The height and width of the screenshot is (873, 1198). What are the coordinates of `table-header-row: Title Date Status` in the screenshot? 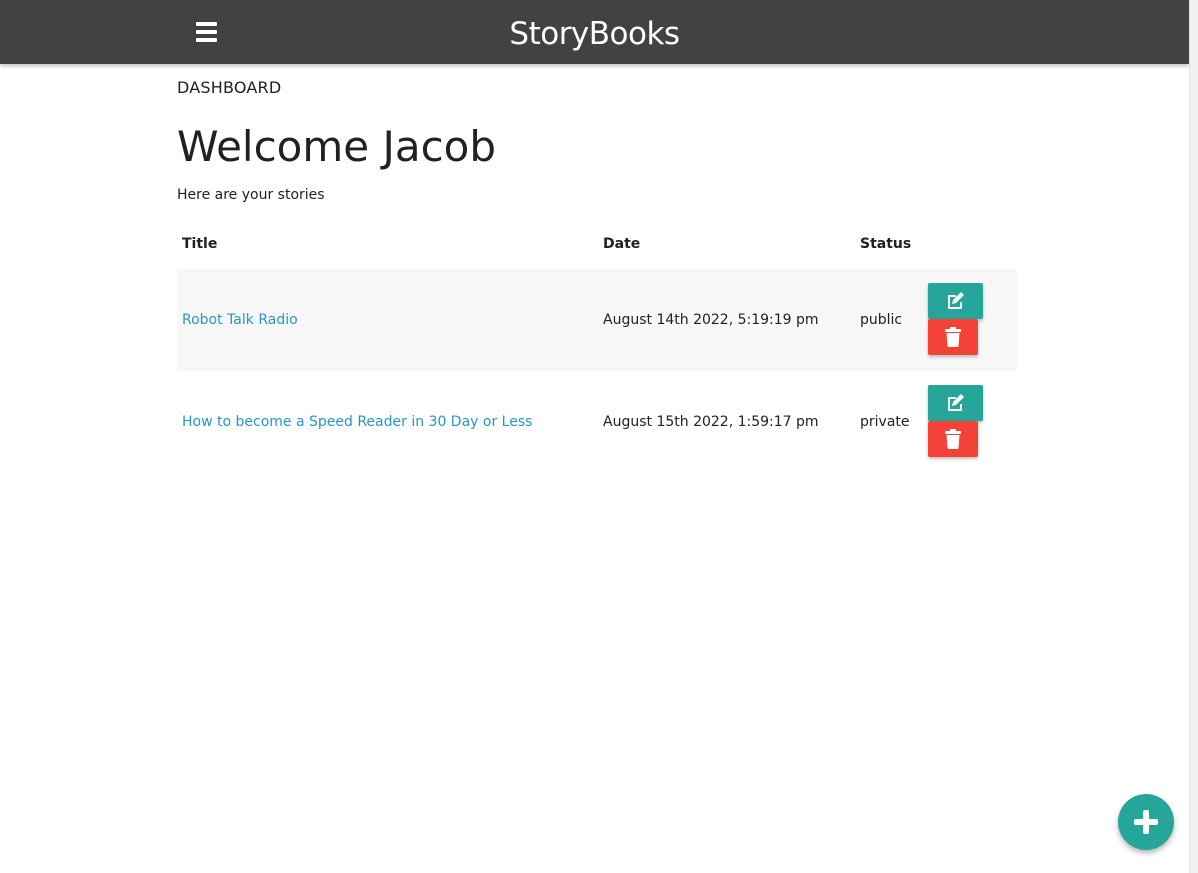 It's located at (597, 245).